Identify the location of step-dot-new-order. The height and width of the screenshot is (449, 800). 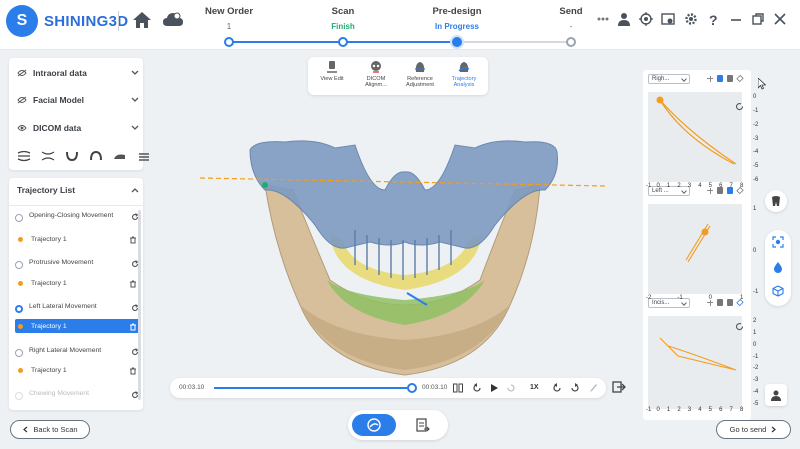
(229, 42).